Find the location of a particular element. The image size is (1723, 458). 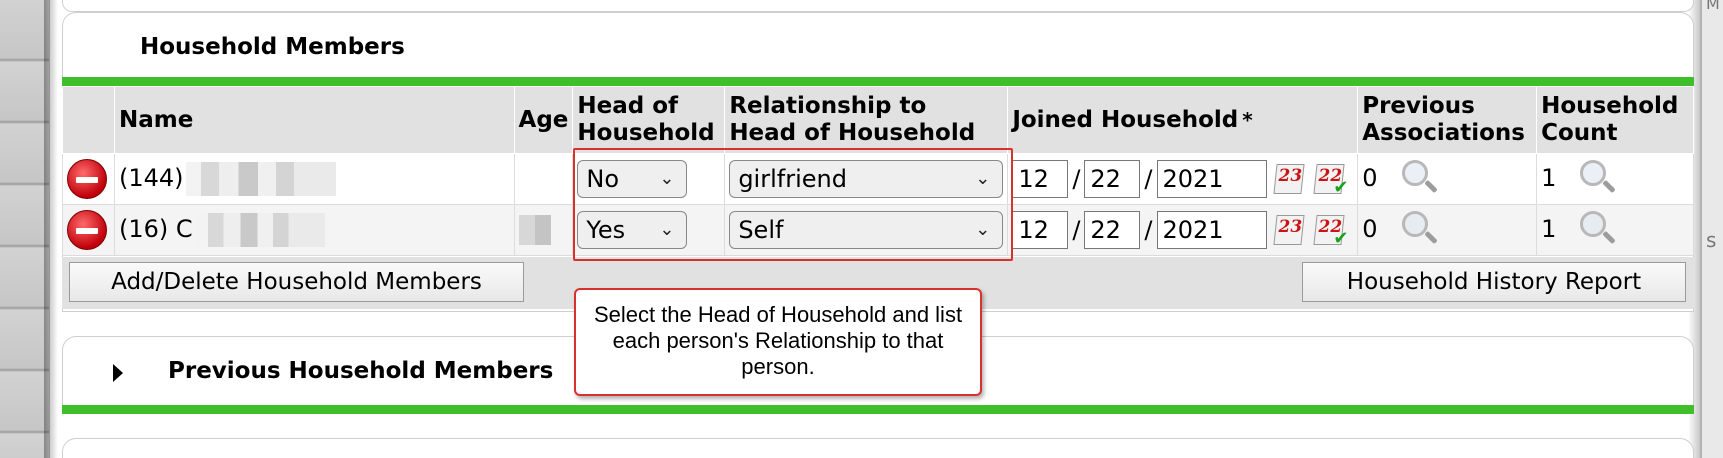

required-marker: * is located at coordinates (1247, 119).